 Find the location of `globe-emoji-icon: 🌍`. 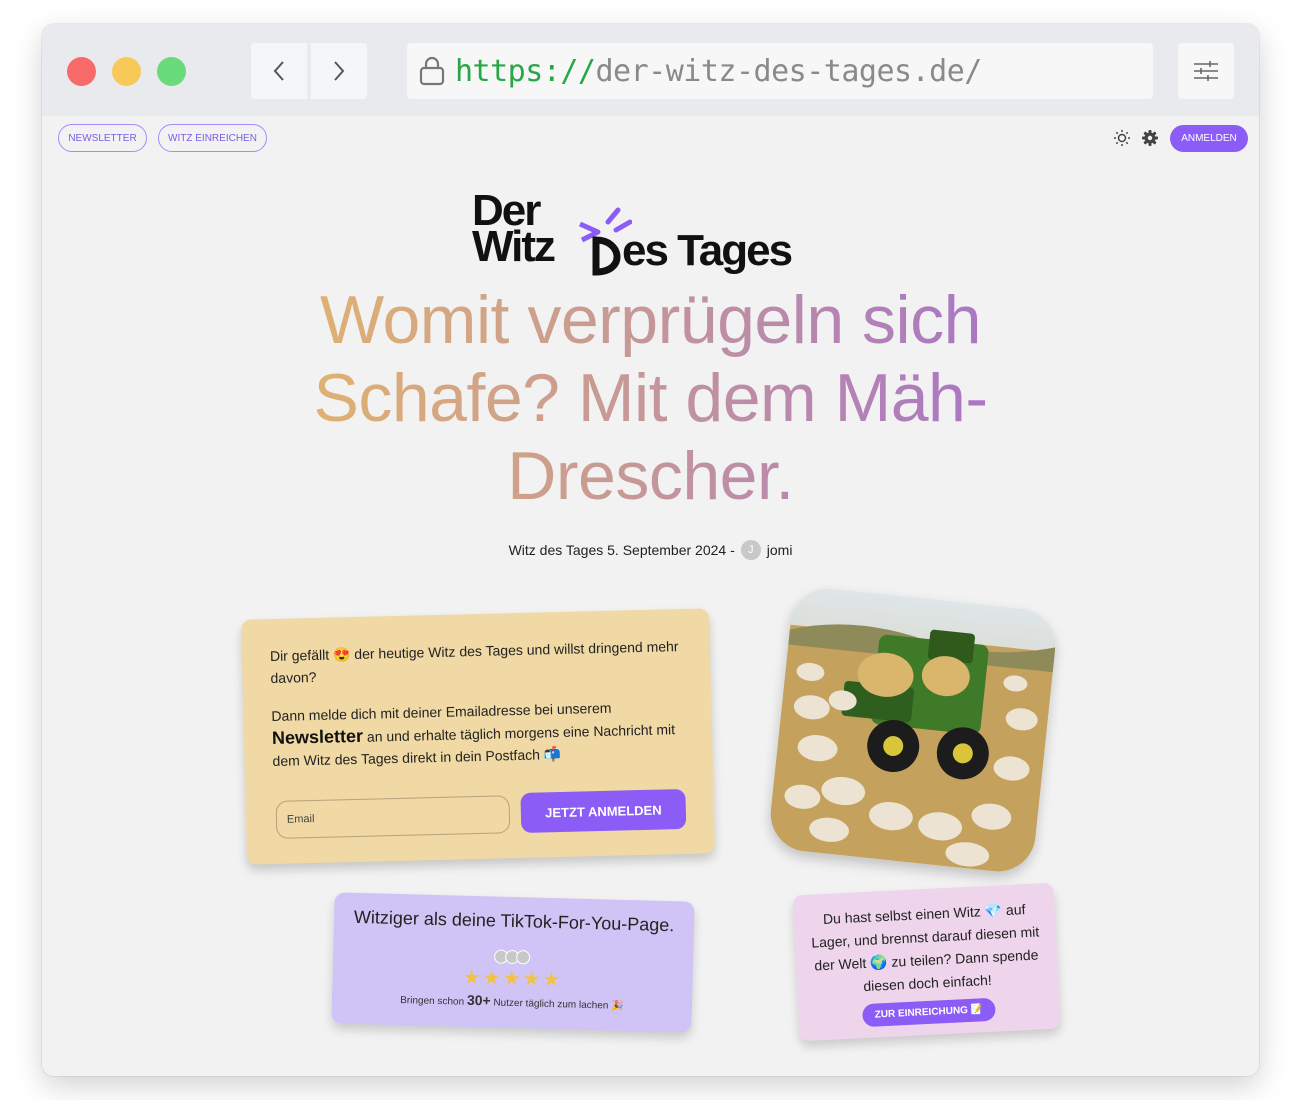

globe-emoji-icon: 🌍 is located at coordinates (878, 962).